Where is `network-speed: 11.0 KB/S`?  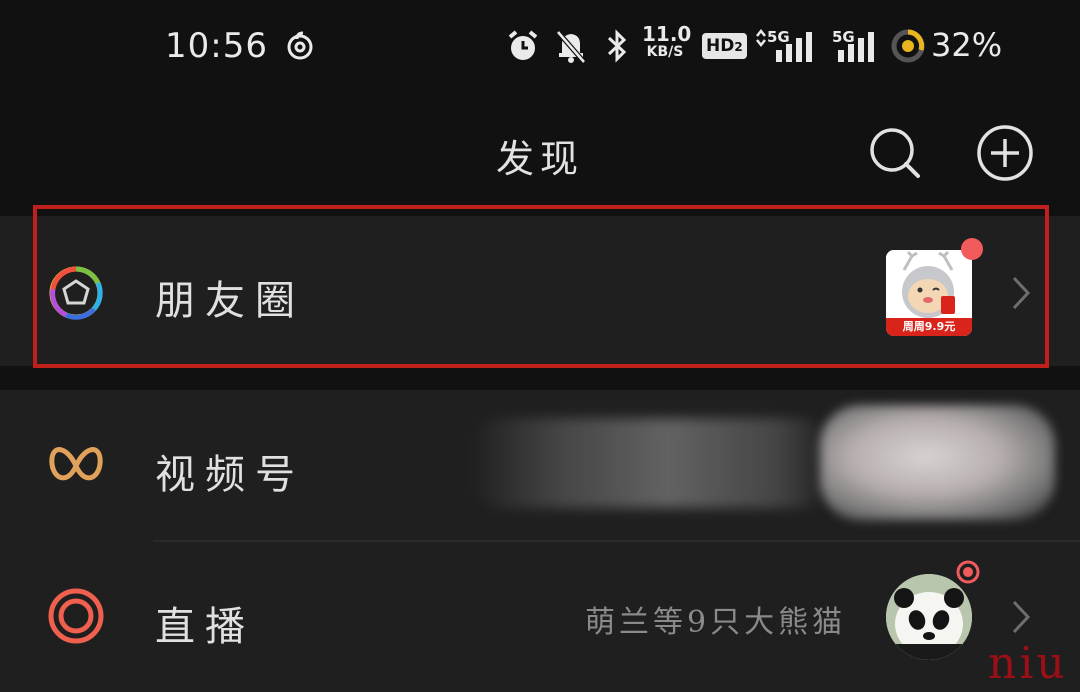
network-speed: 11.0 KB/S is located at coordinates (667, 41).